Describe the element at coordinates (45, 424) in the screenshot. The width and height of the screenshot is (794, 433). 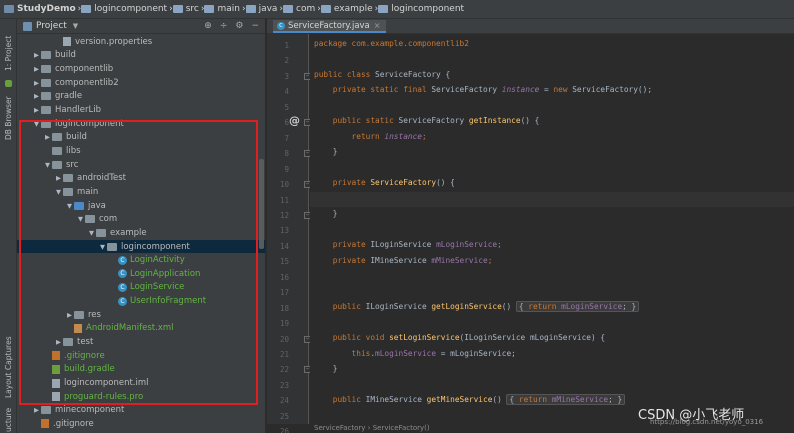
I see `gitignore-file-icon` at that location.